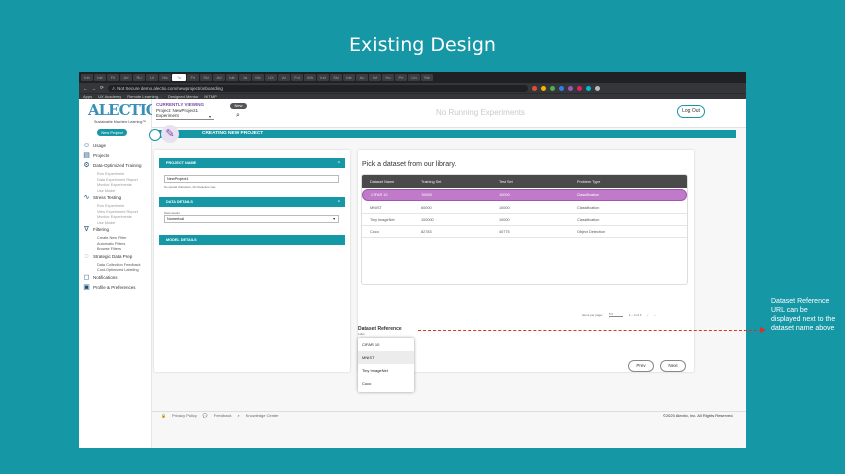  What do you see at coordinates (163, 415) in the screenshot?
I see `lock-icon: 🔒` at bounding box center [163, 415].